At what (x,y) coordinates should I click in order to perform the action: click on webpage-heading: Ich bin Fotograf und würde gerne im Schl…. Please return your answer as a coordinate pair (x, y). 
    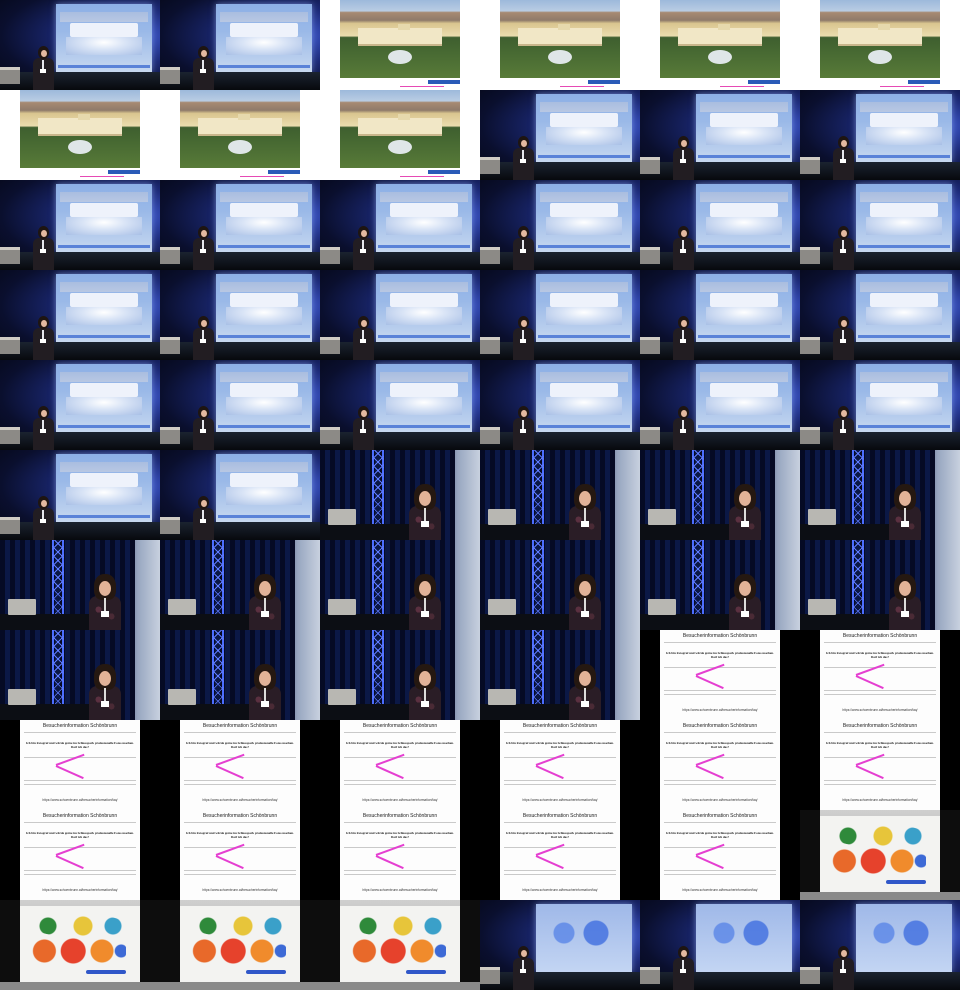
    Looking at the image, I should click on (240, 835).